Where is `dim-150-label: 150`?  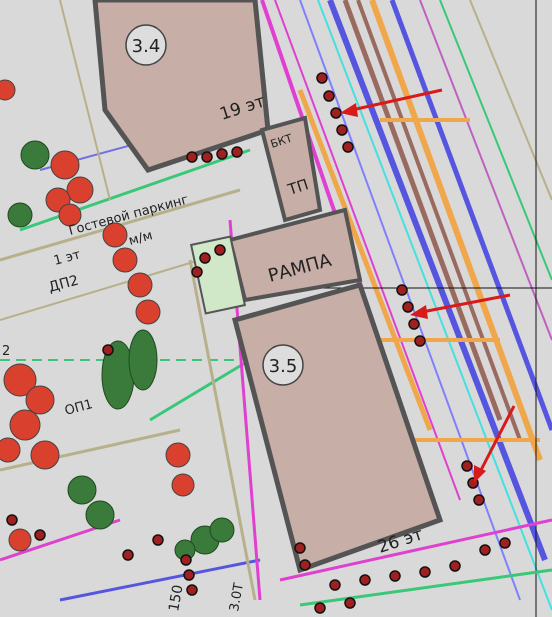
dim-150-label: 150 is located at coordinates (176, 598).